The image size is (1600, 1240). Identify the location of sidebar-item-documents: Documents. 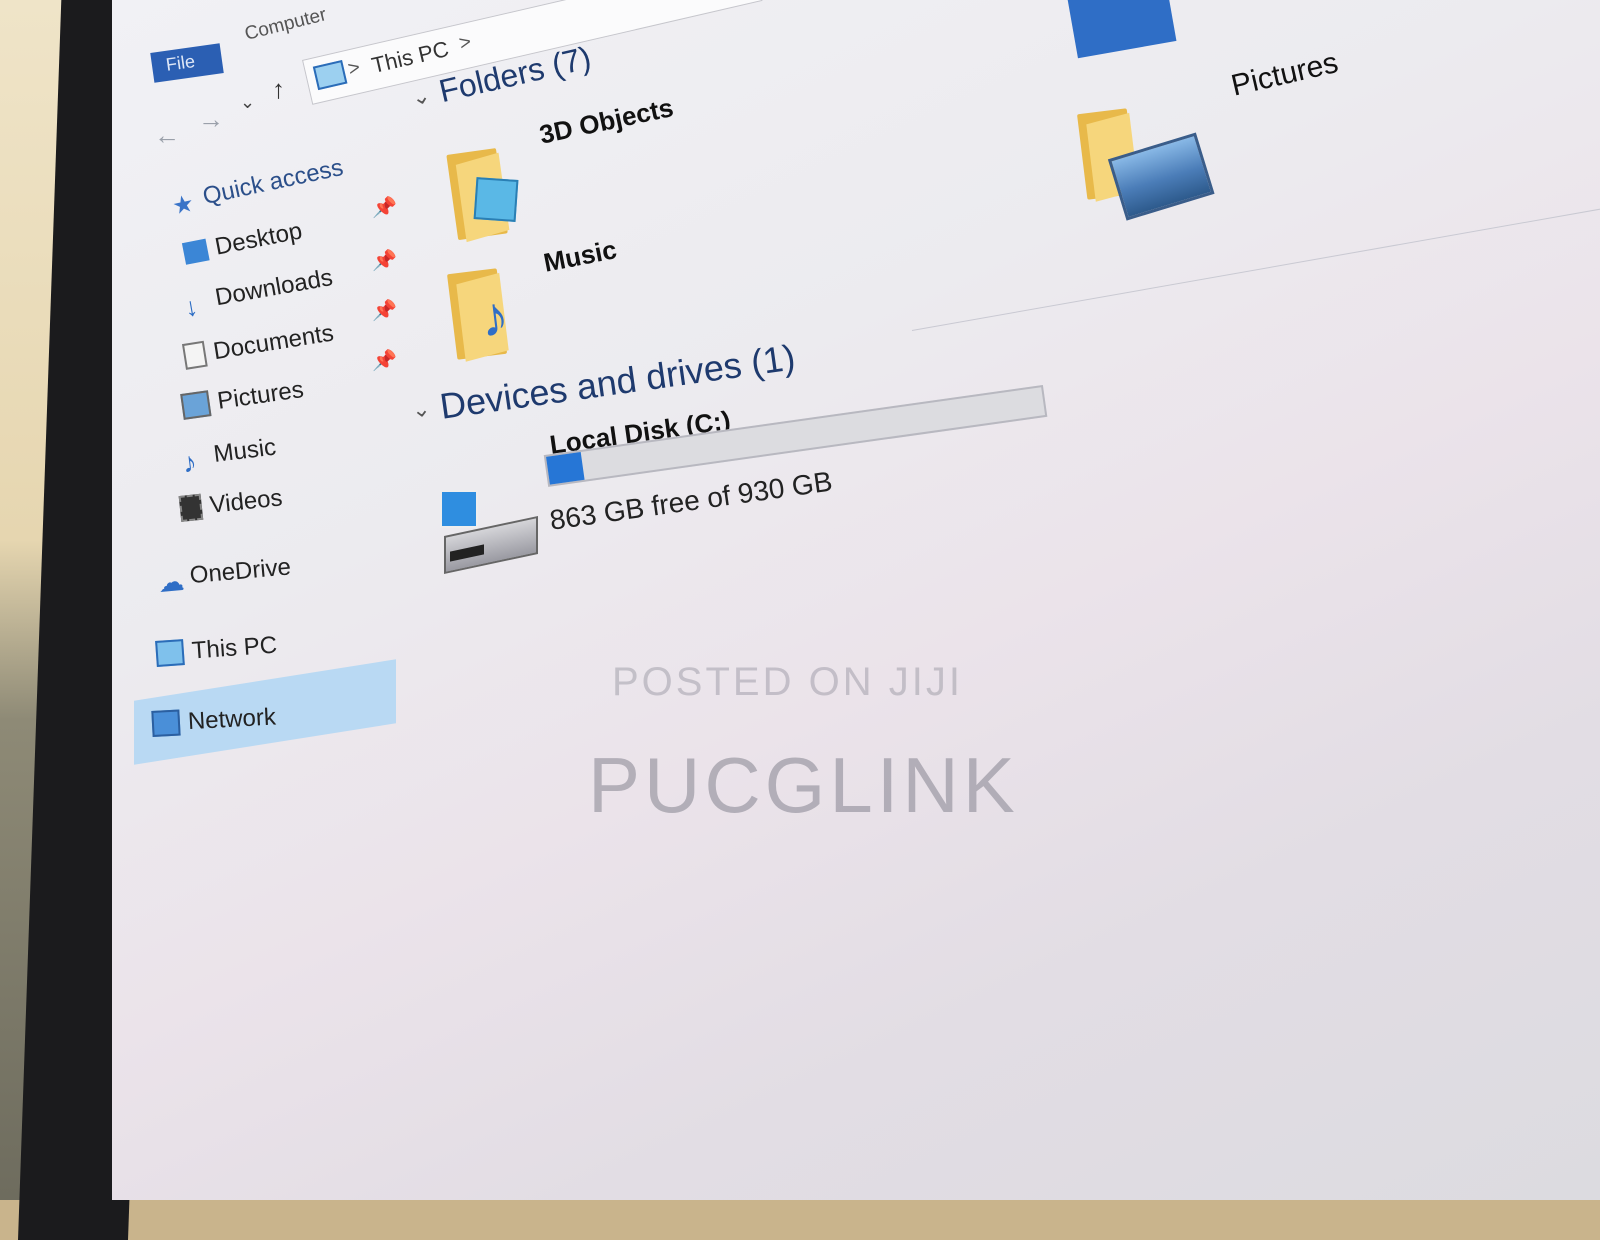
(258, 344).